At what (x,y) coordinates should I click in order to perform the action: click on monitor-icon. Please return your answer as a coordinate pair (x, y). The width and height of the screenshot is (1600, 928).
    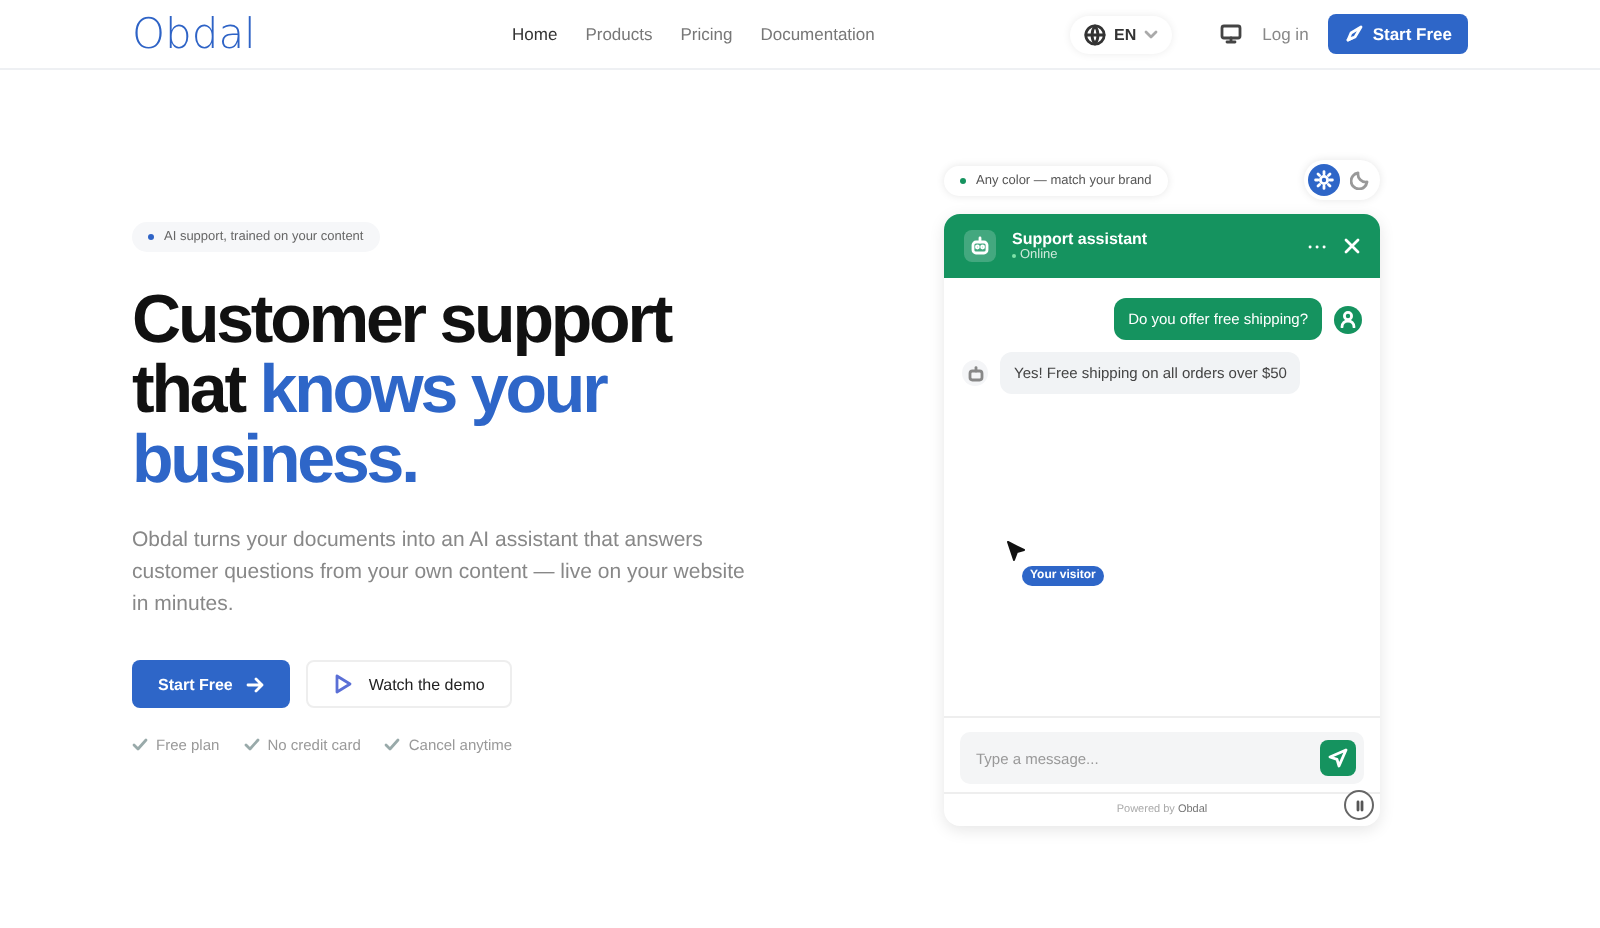
    Looking at the image, I should click on (1231, 34).